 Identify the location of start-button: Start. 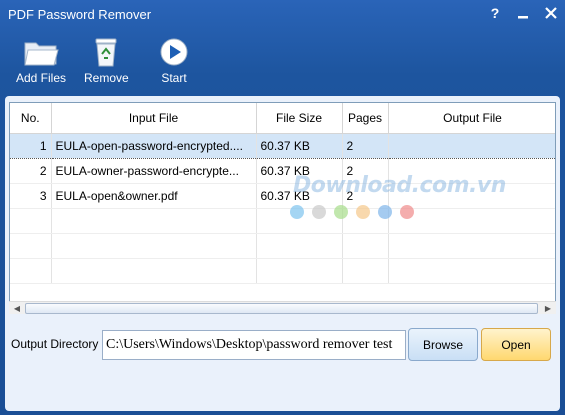
(174, 60).